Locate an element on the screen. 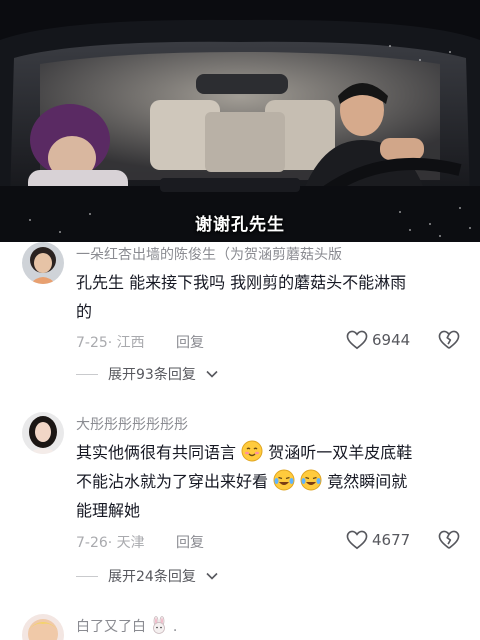  like-button: 4677 is located at coordinates (378, 540).